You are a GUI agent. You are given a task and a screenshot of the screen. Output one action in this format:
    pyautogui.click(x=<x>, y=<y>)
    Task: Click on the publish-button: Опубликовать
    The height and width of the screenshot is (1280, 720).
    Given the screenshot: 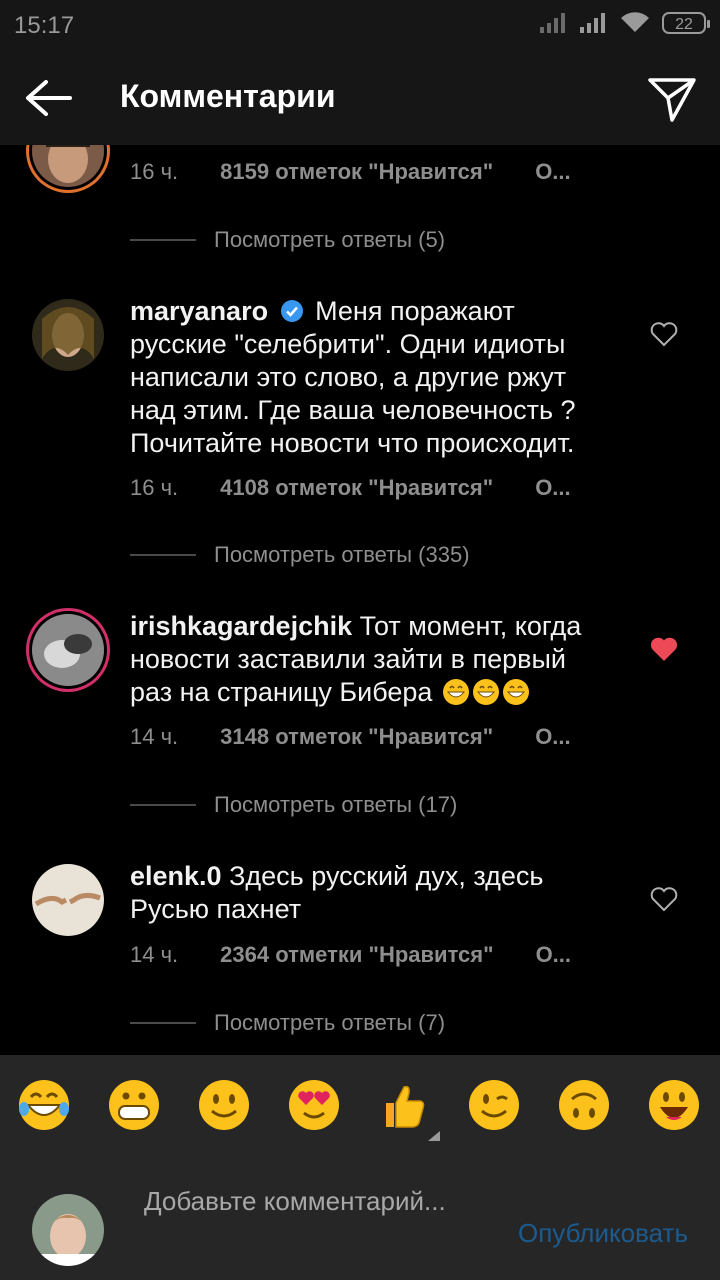 What is the action you would take?
    pyautogui.click(x=603, y=1233)
    